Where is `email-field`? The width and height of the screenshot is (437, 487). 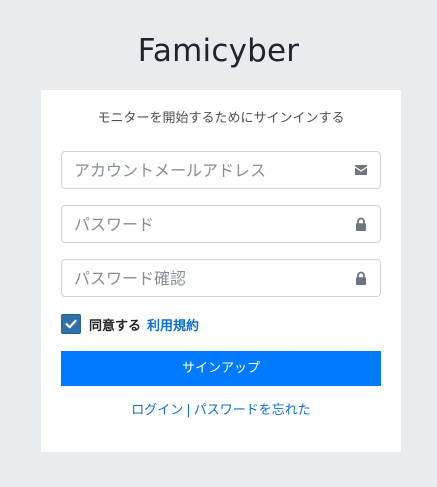
email-field is located at coordinates (221, 170).